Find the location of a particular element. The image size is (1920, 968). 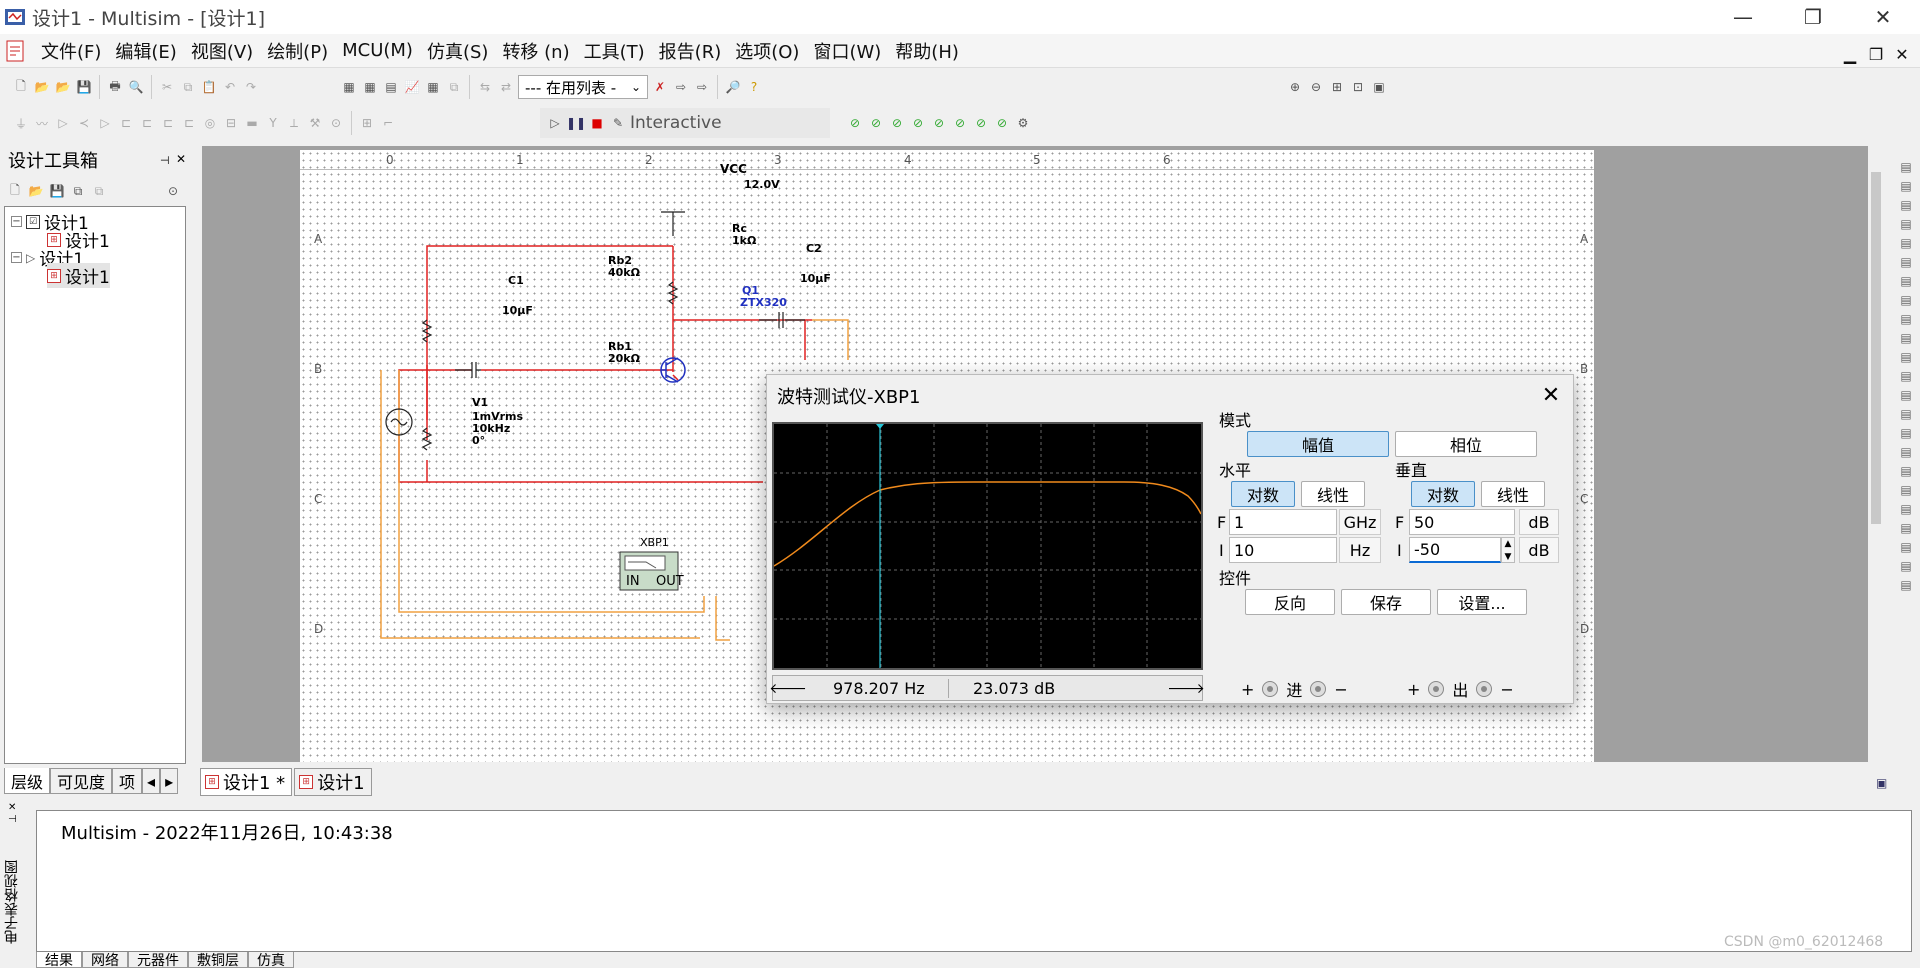

new-icon: 🗋 is located at coordinates (15, 191).